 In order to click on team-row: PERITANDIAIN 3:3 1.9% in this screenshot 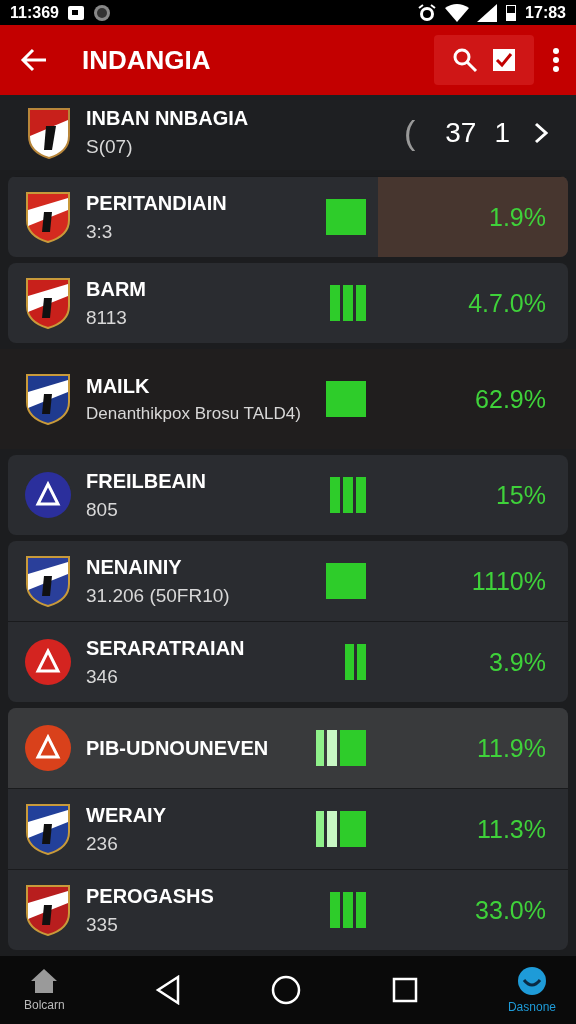, I will do `click(288, 216)`.